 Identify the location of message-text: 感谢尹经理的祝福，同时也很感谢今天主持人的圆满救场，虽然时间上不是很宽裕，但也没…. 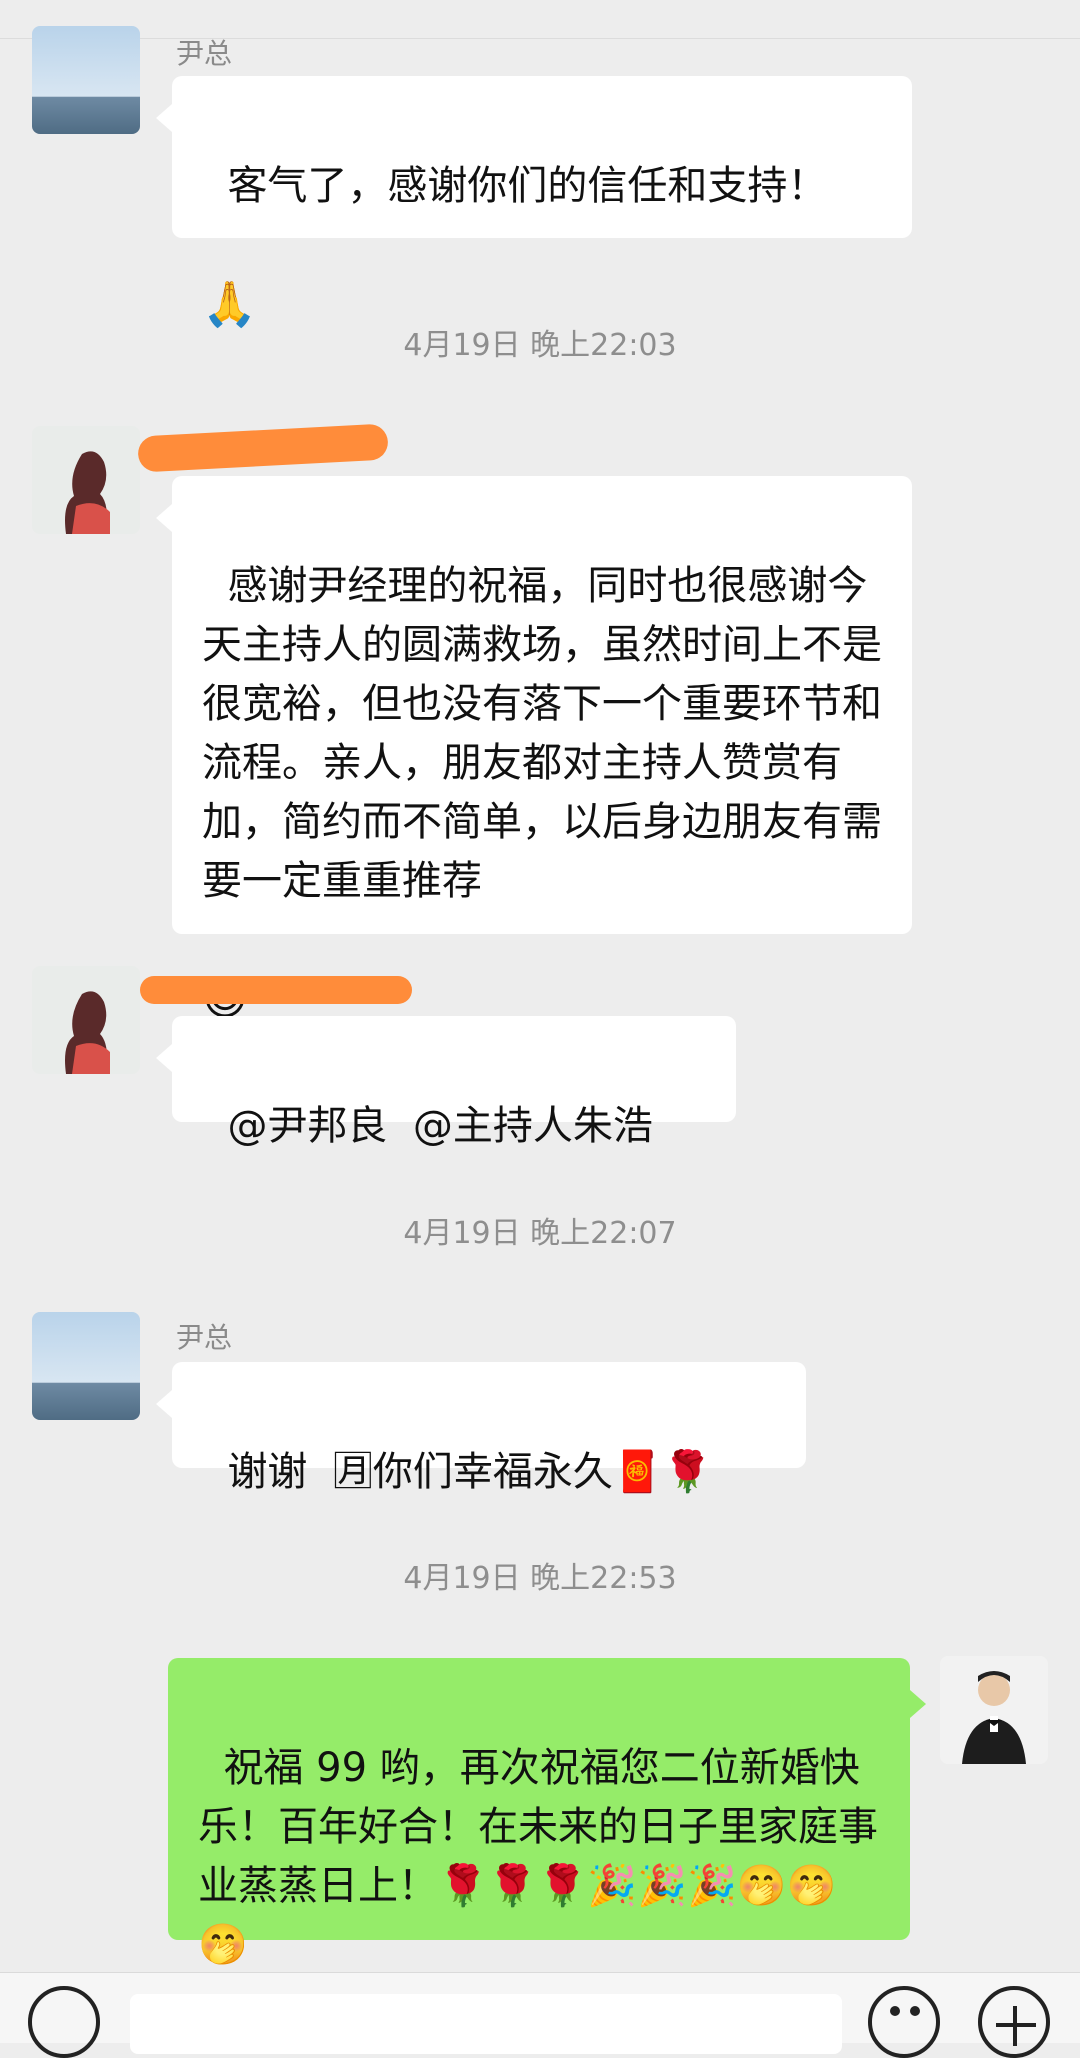
(542, 733).